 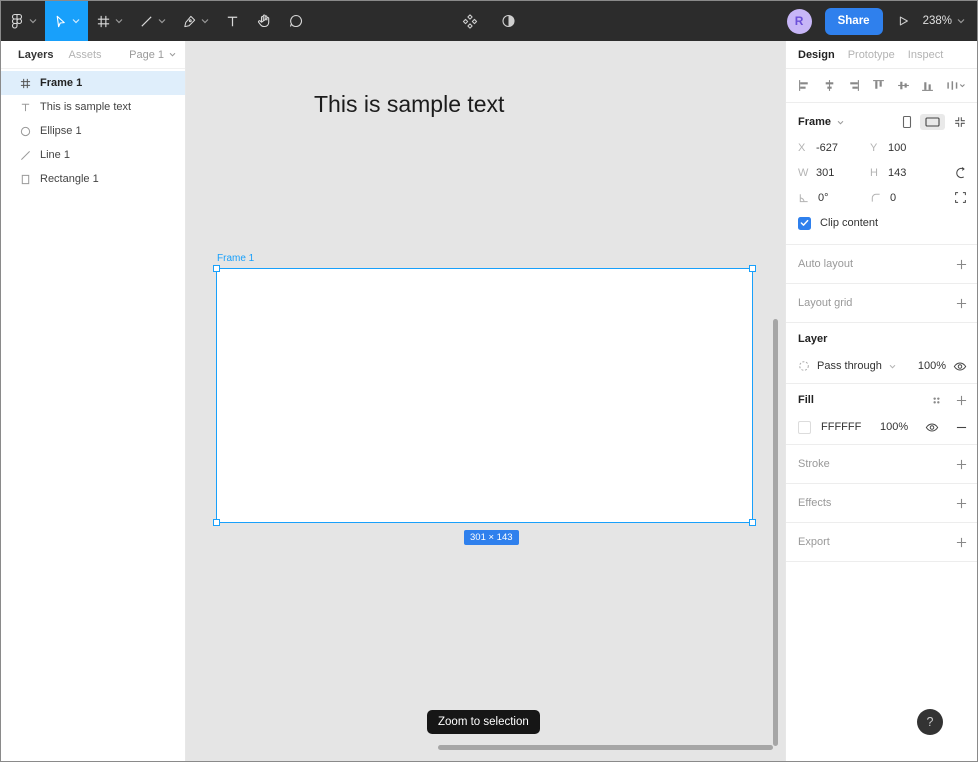 I want to click on clip-content-checkbox, so click(x=804, y=223).